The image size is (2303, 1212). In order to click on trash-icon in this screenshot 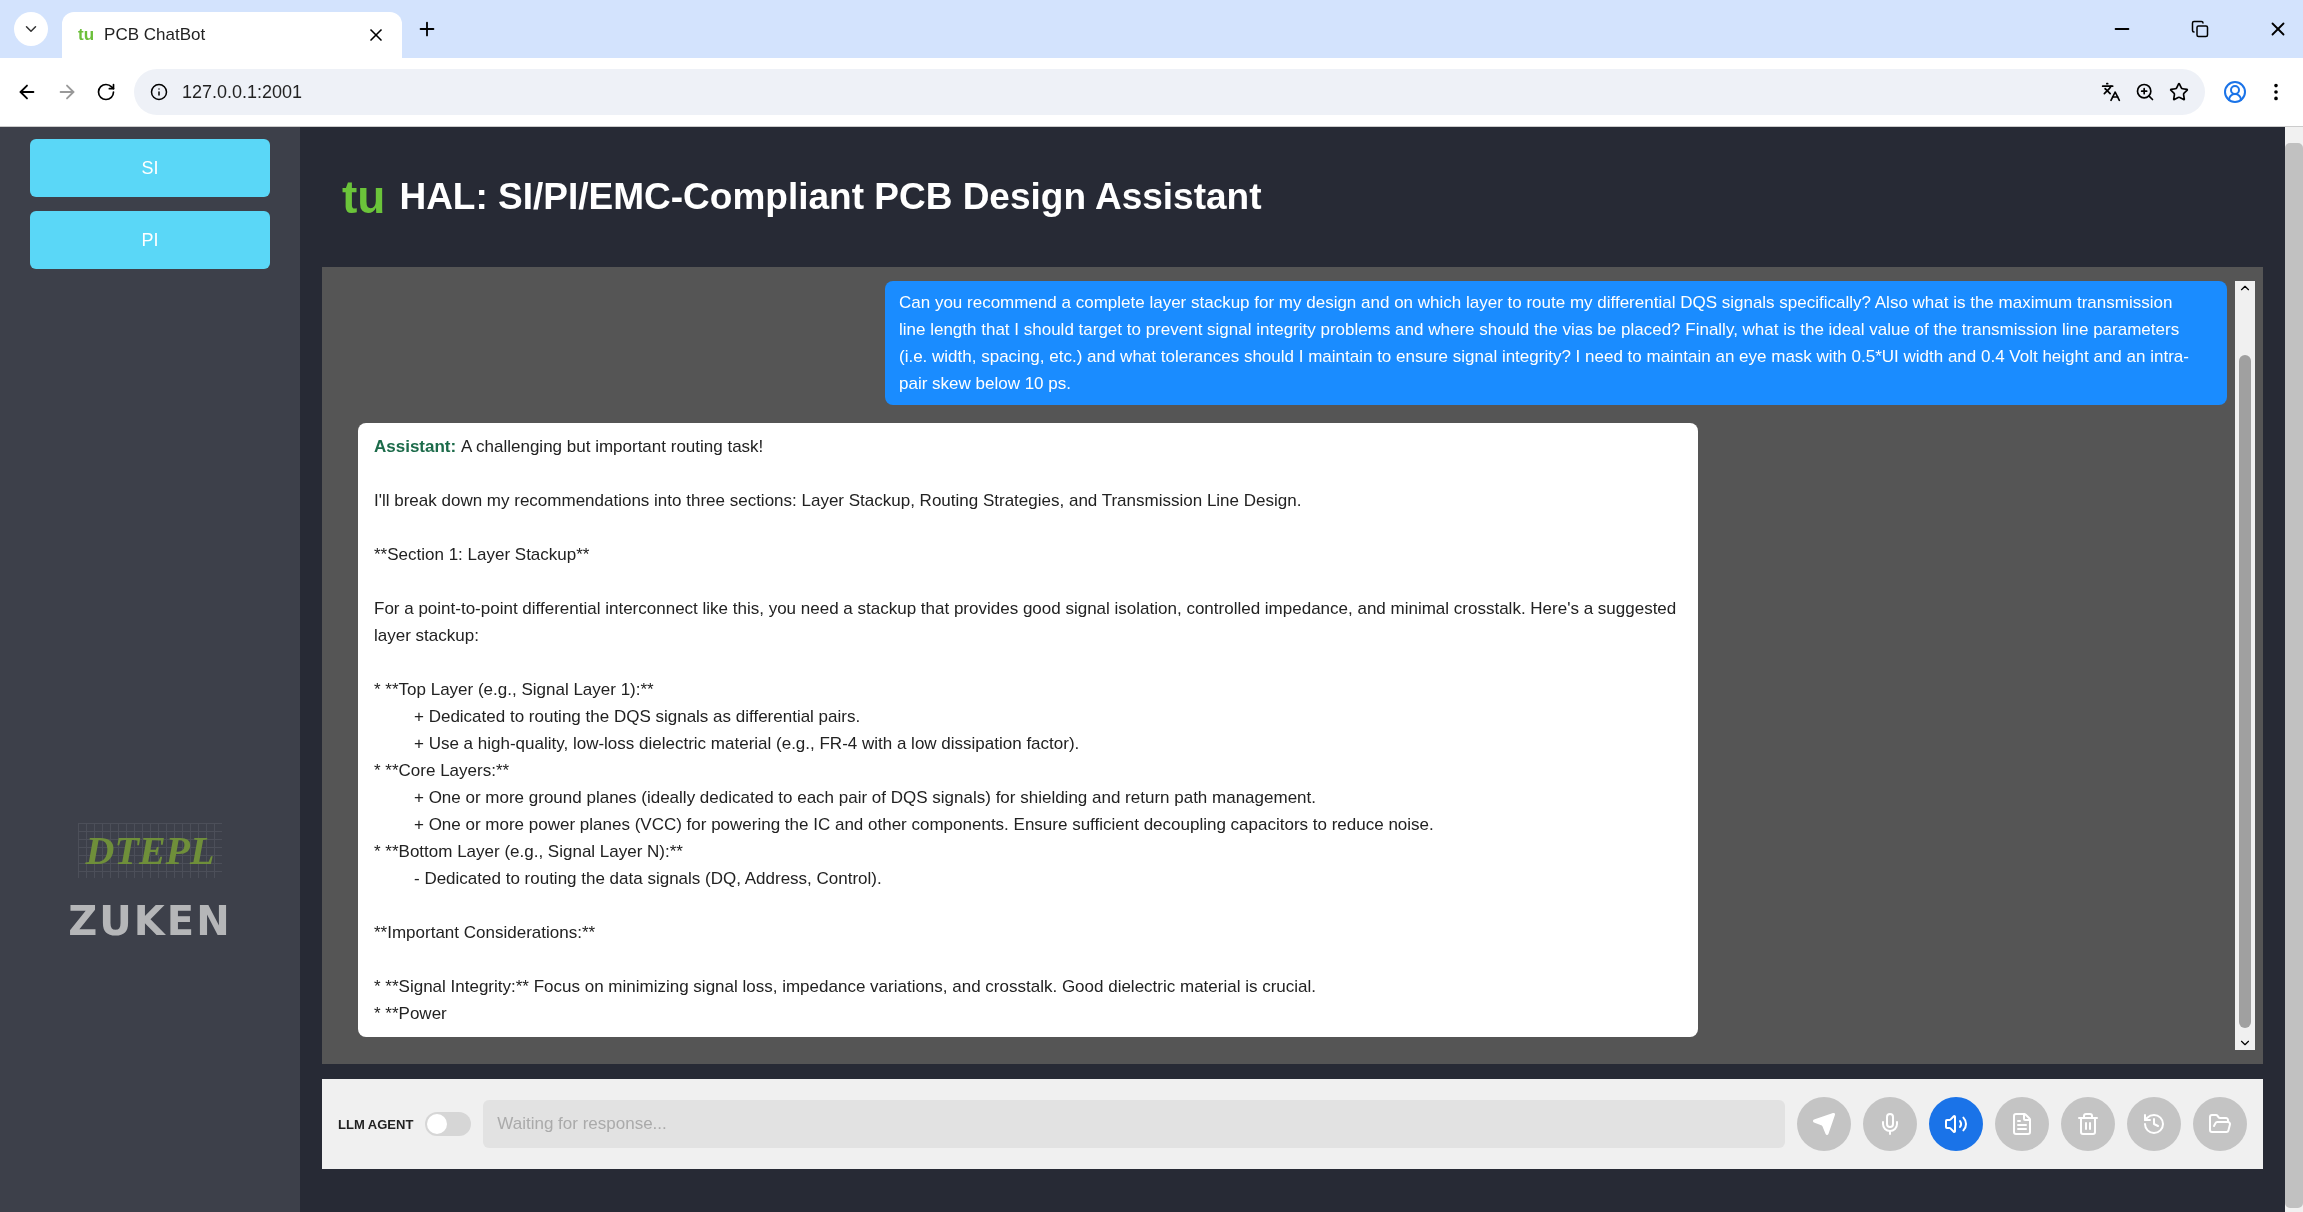, I will do `click(2088, 1124)`.